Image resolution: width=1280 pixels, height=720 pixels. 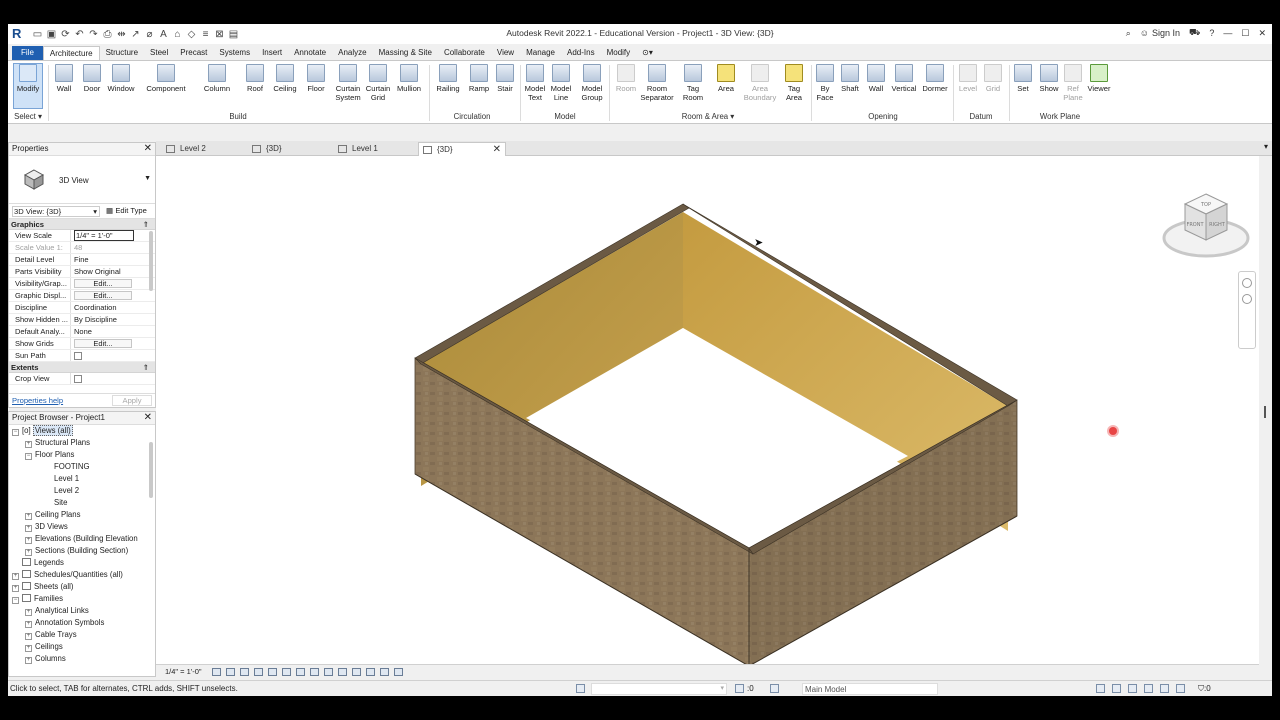 I want to click on by-face-button: By Face, so click(x=825, y=83).